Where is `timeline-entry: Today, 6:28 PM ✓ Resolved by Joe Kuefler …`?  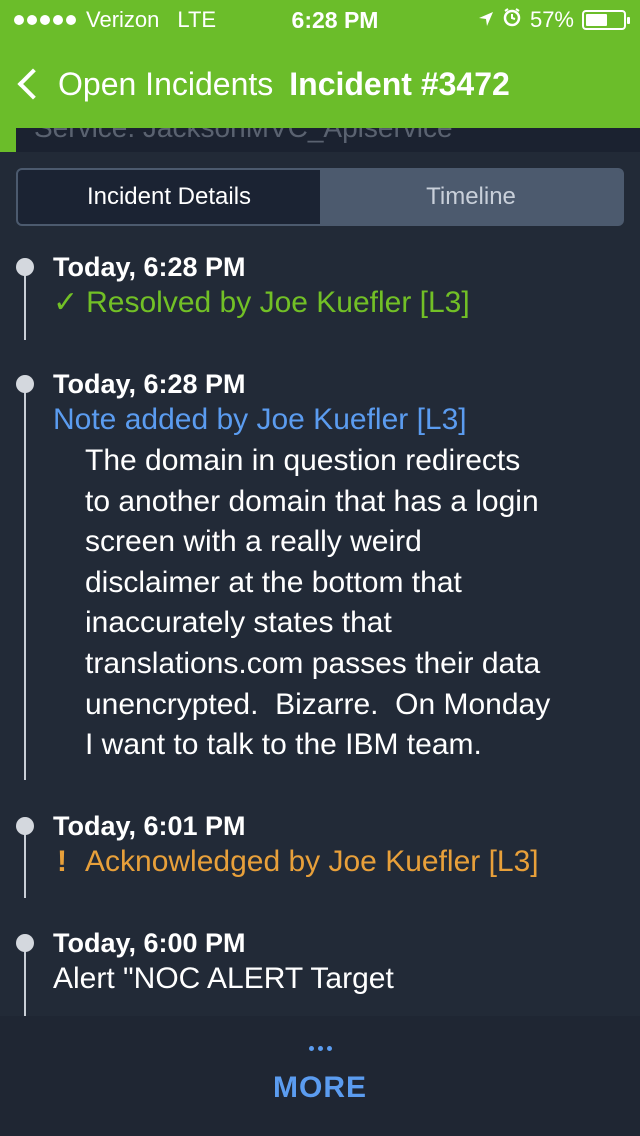
timeline-entry: Today, 6:28 PM ✓ Resolved by Joe Kuefler … is located at coordinates (341, 286).